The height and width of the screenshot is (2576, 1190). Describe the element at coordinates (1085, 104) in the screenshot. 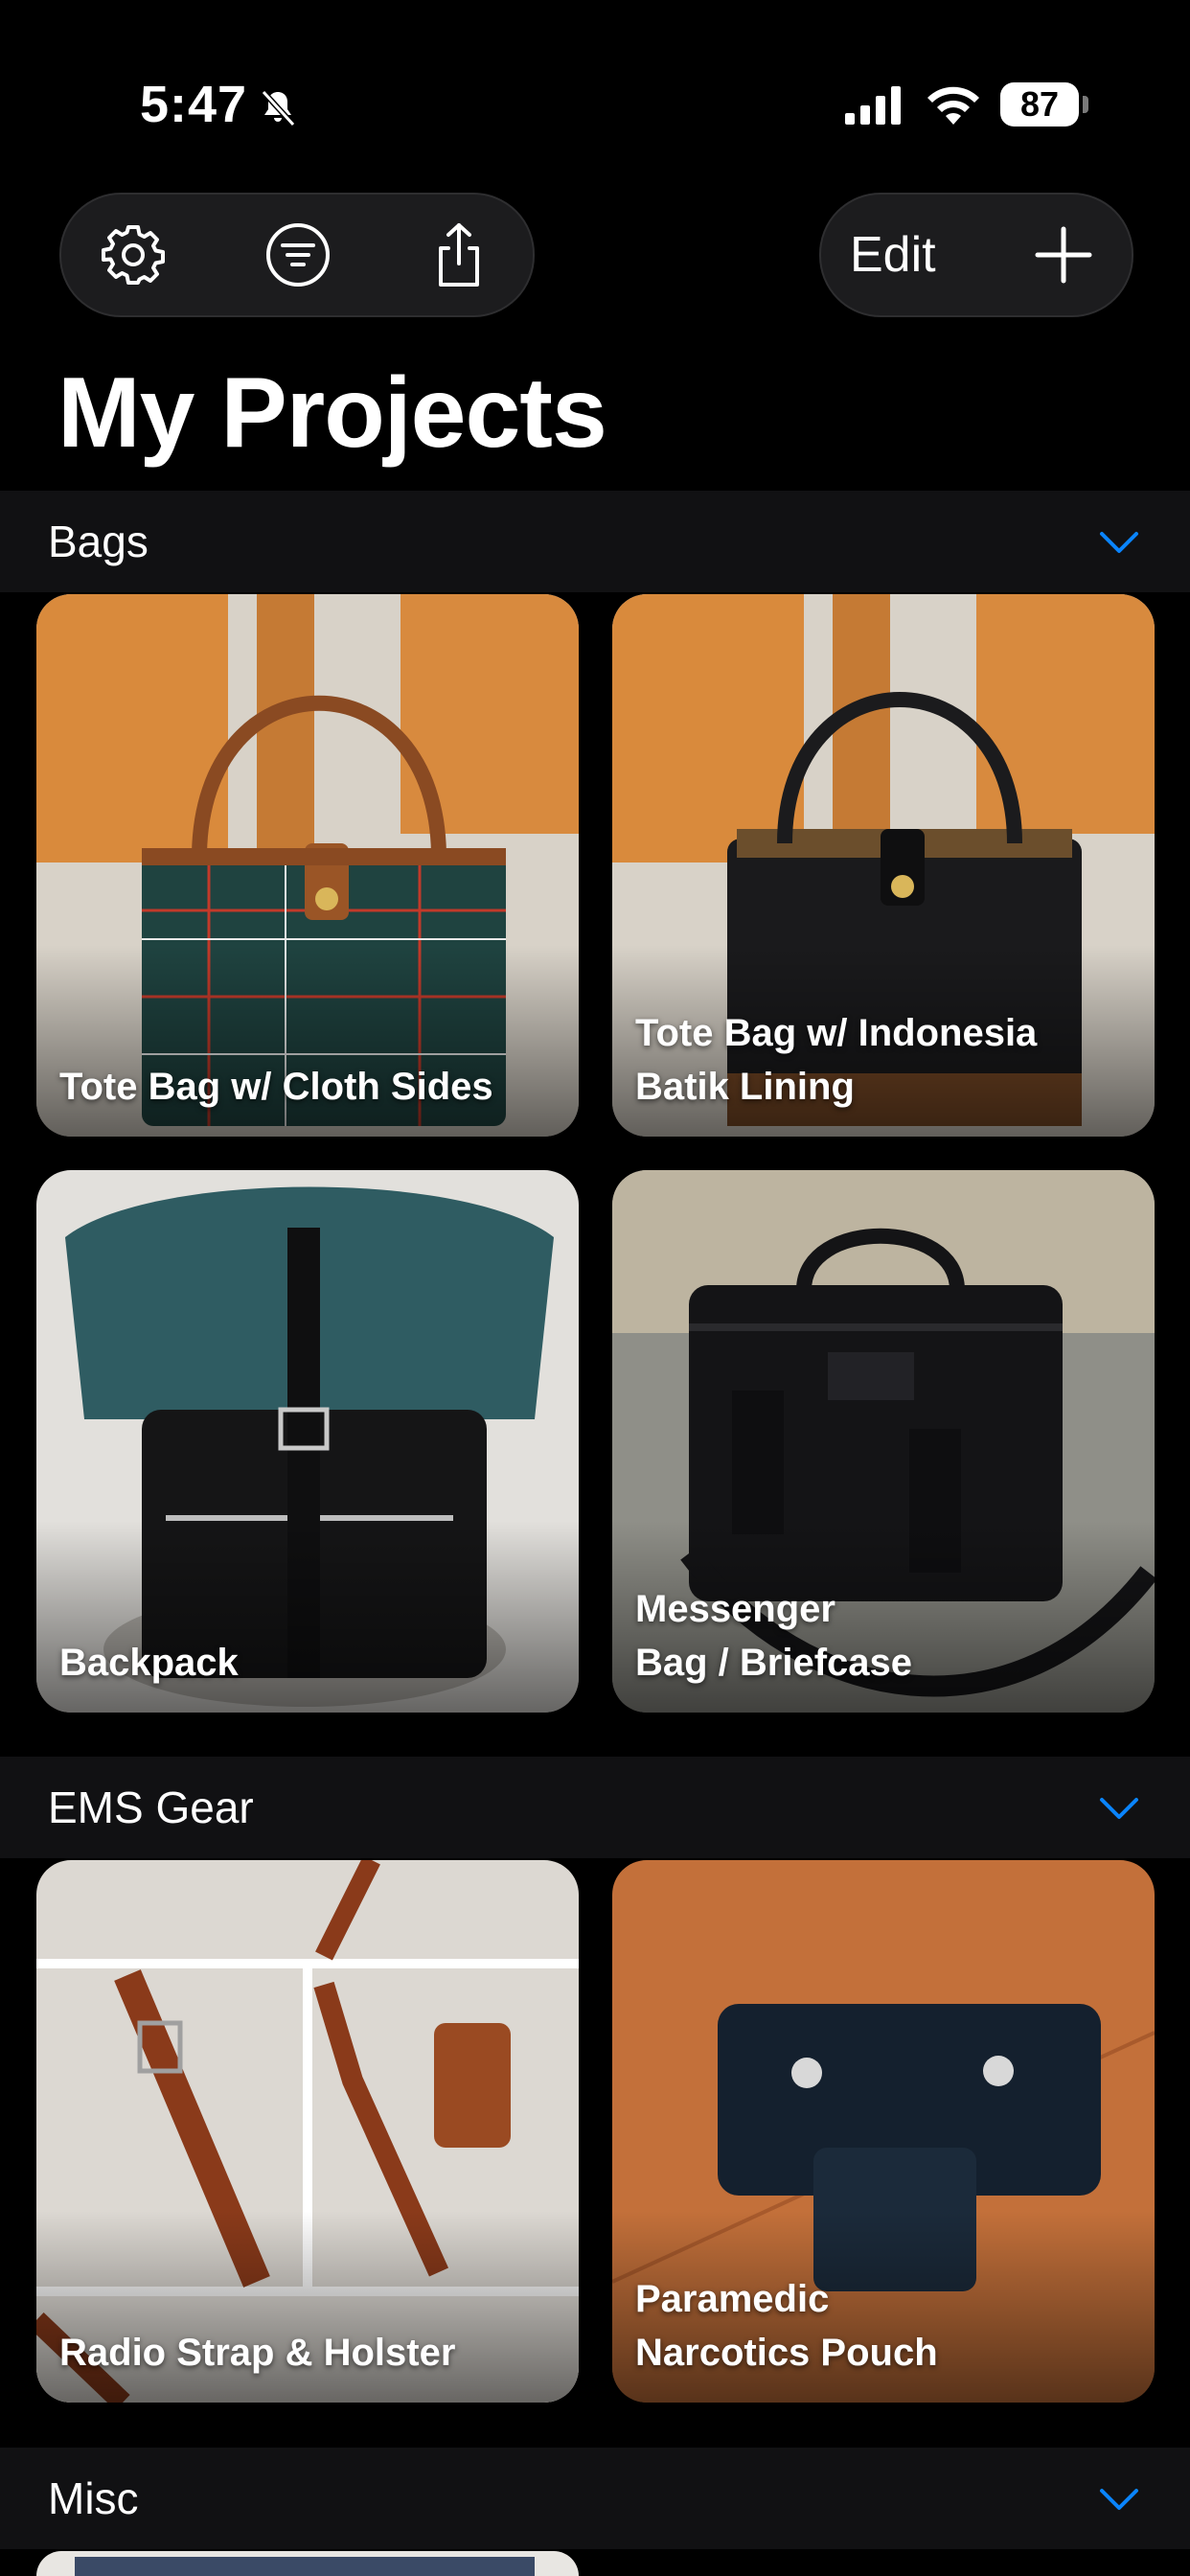

I see `battery-tip` at that location.